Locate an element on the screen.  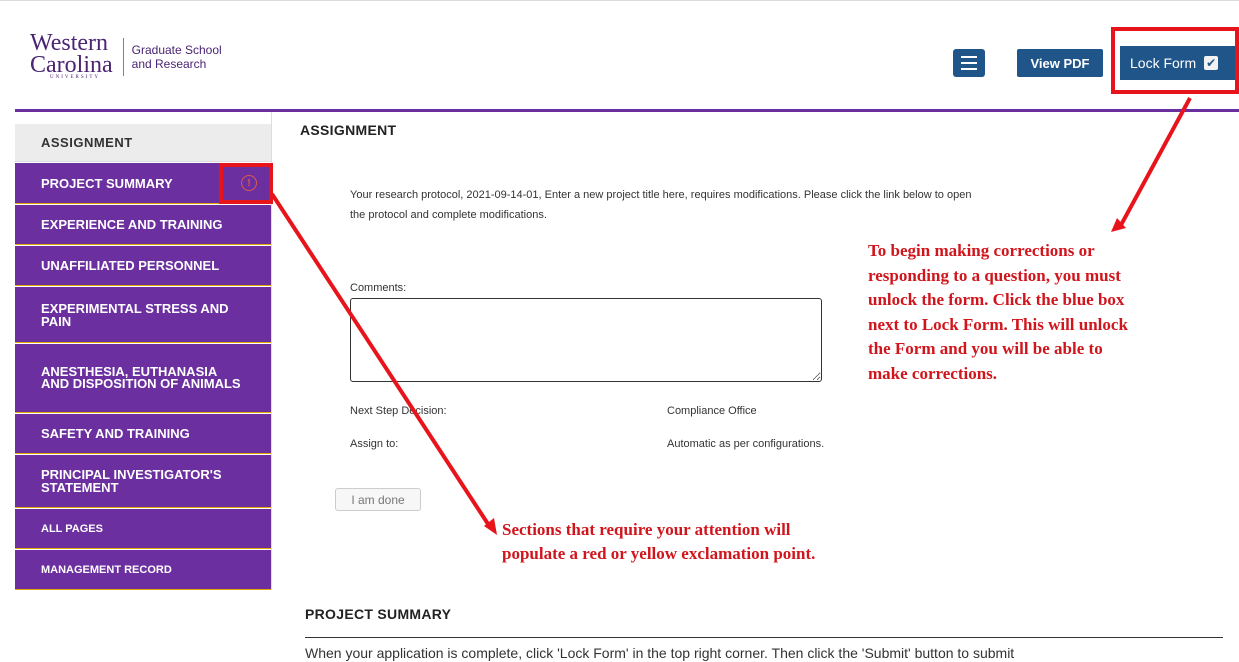
arrow-to-warning-icon is located at coordinates (381, 360).